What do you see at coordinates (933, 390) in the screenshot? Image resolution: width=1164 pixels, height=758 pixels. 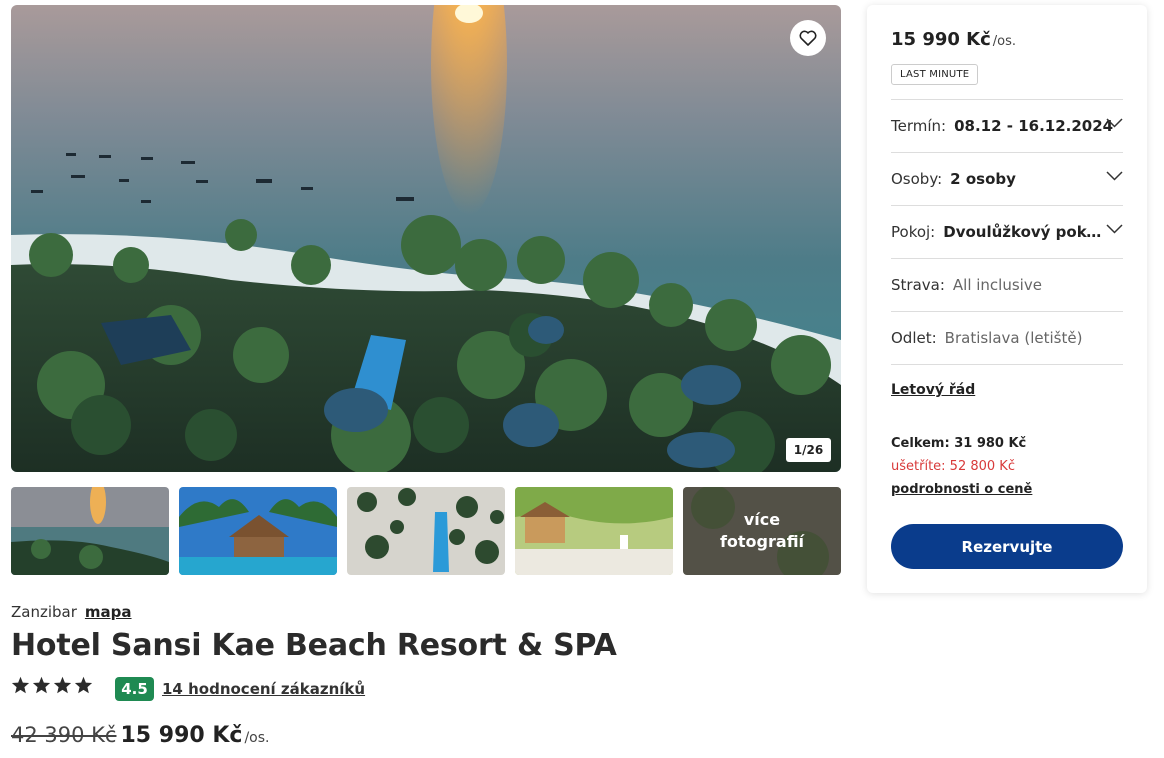 I see `flight-schedule-link: Letový řád` at bounding box center [933, 390].